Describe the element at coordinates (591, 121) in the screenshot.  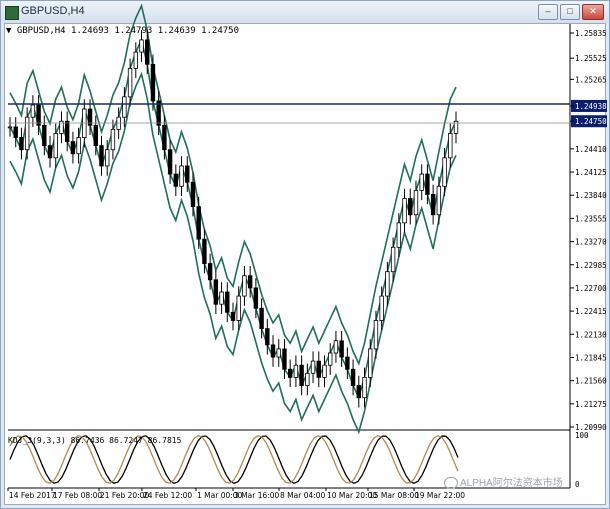
I see `price-tick-label: 1.24750` at that location.